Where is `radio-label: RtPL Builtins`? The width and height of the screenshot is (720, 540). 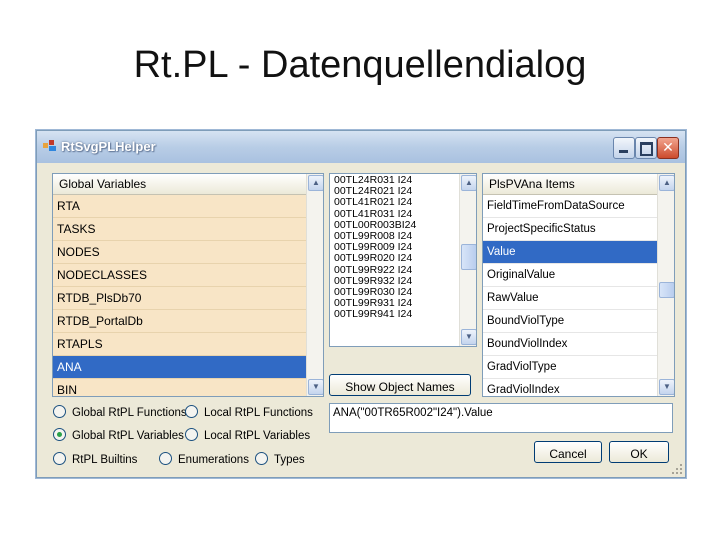 radio-label: RtPL Builtins is located at coordinates (105, 460).